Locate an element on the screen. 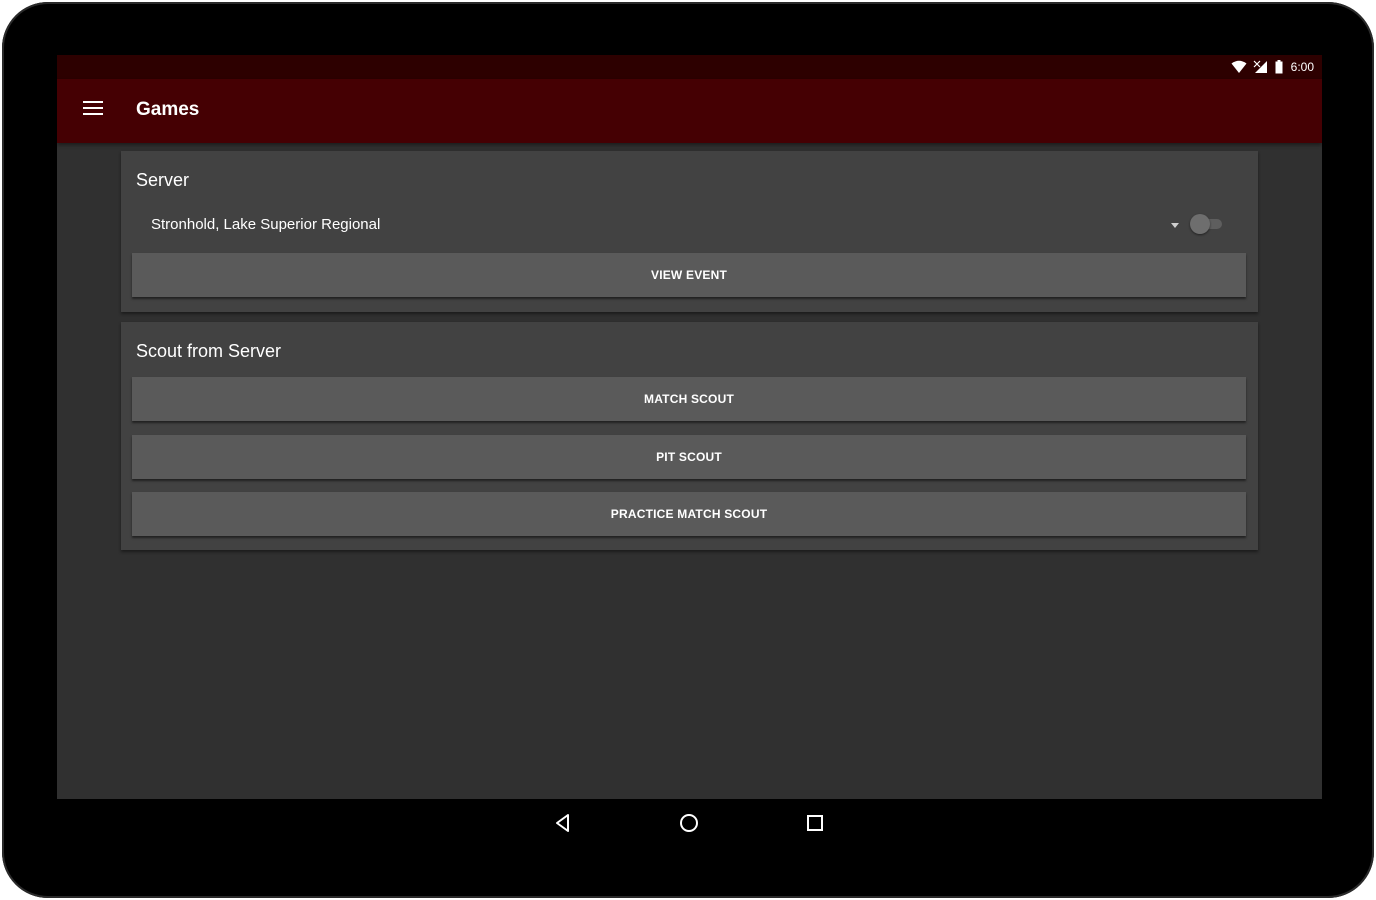 Image resolution: width=1376 pixels, height=900 pixels. status-icons: 6:00 is located at coordinates (1272, 67).